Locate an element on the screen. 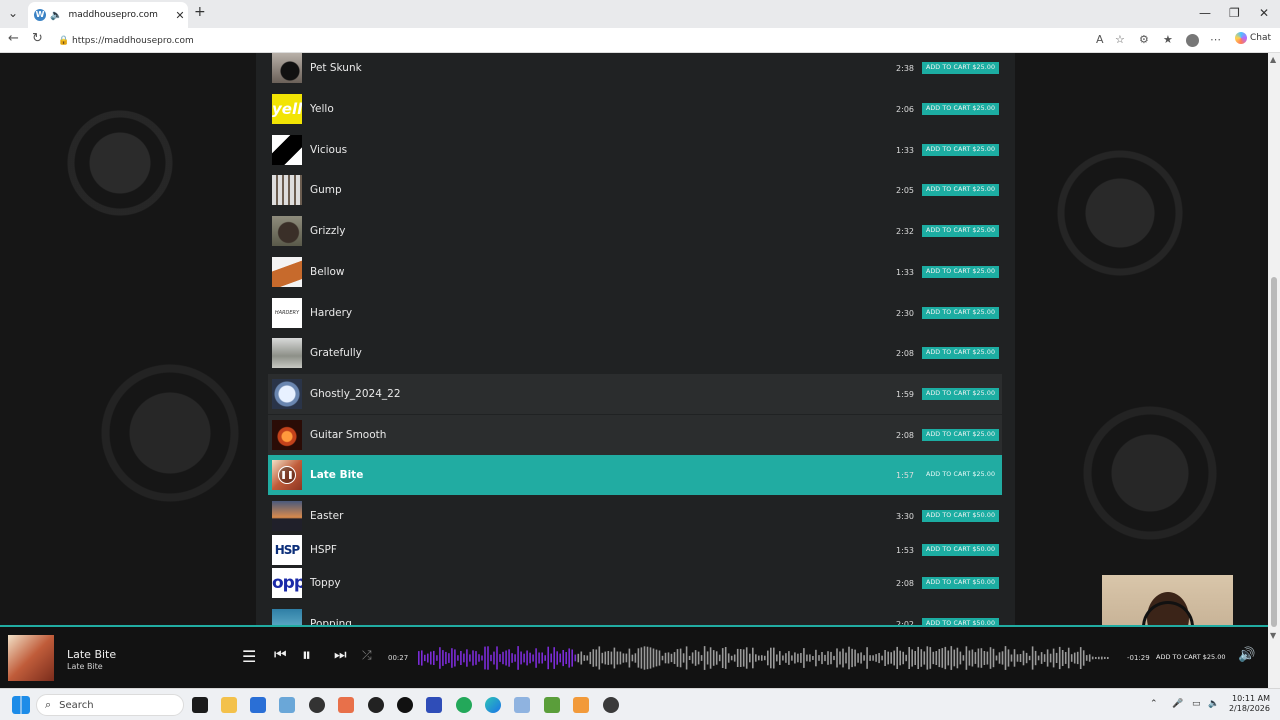 This screenshot has width=1280, height=720. wordpress-icon is located at coordinates (405, 705).